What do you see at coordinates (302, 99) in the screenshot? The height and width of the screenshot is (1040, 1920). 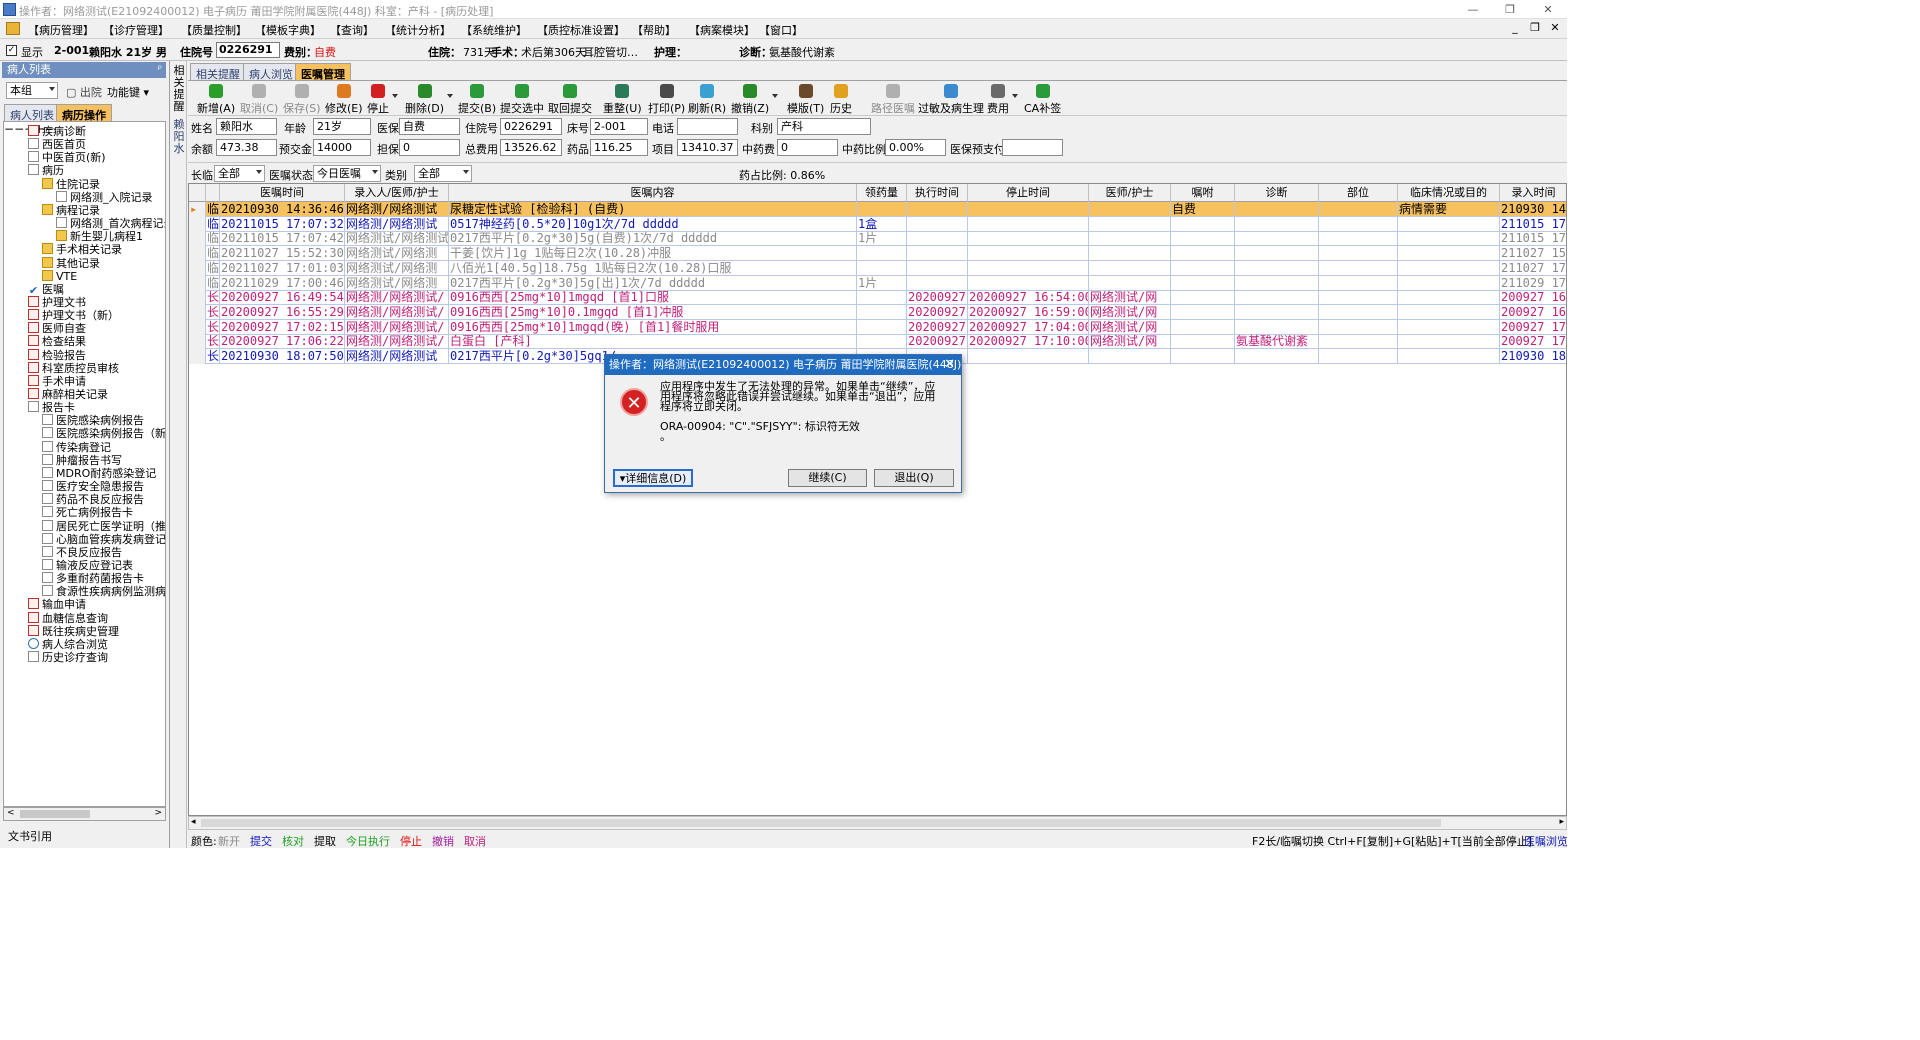 I see `toolbar-button: 保存(S)` at bounding box center [302, 99].